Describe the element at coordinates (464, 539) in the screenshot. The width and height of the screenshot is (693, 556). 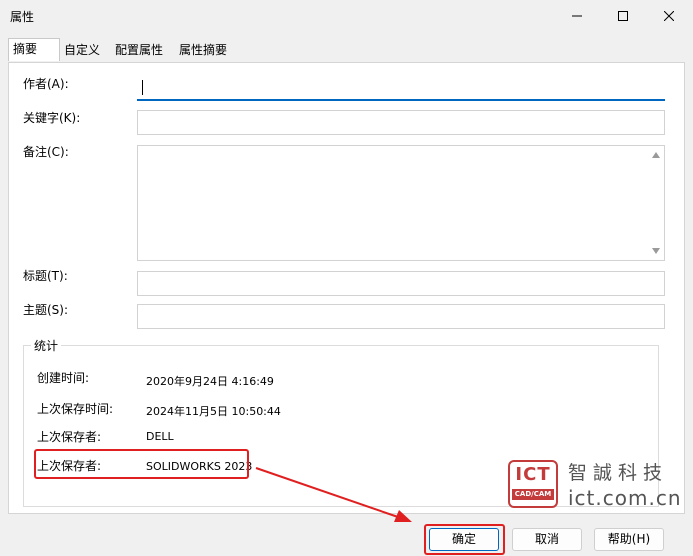
I see `ok-button: 确定` at that location.